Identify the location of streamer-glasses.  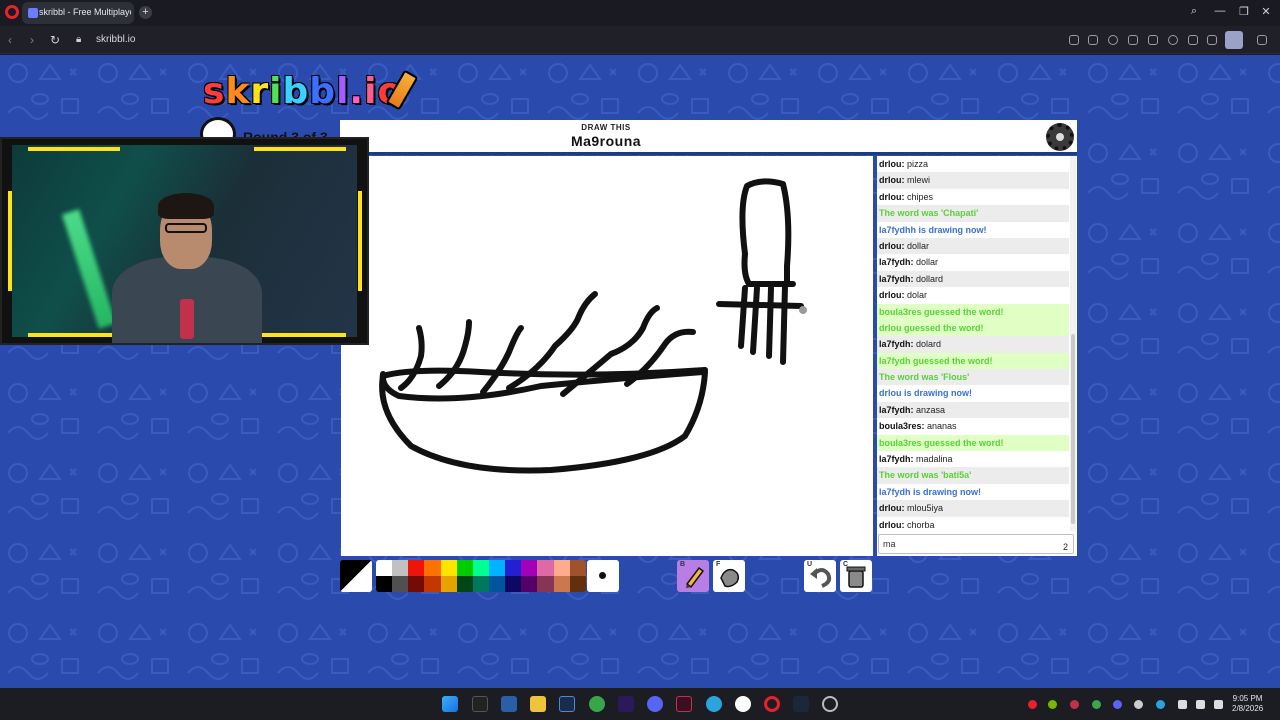
(186, 228).